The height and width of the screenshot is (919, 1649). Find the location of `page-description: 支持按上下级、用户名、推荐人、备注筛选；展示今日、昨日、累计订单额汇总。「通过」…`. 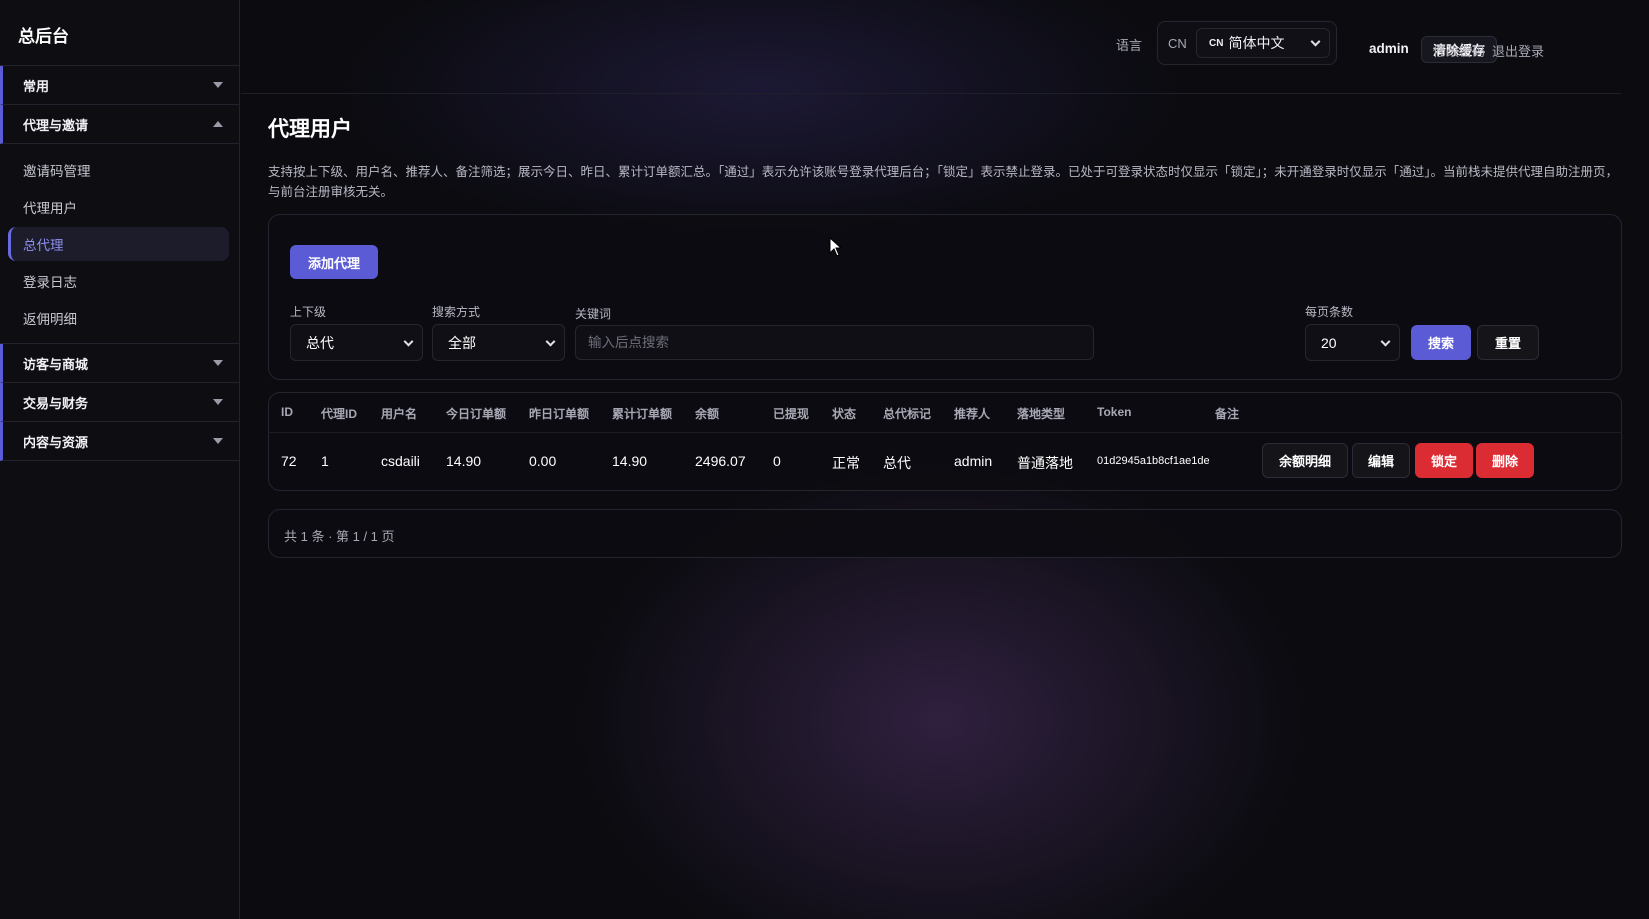

page-description: 支持按上下级、用户名、推荐人、备注筛选；展示今日、昨日、累计订单额汇总。「通过」… is located at coordinates (943, 182).